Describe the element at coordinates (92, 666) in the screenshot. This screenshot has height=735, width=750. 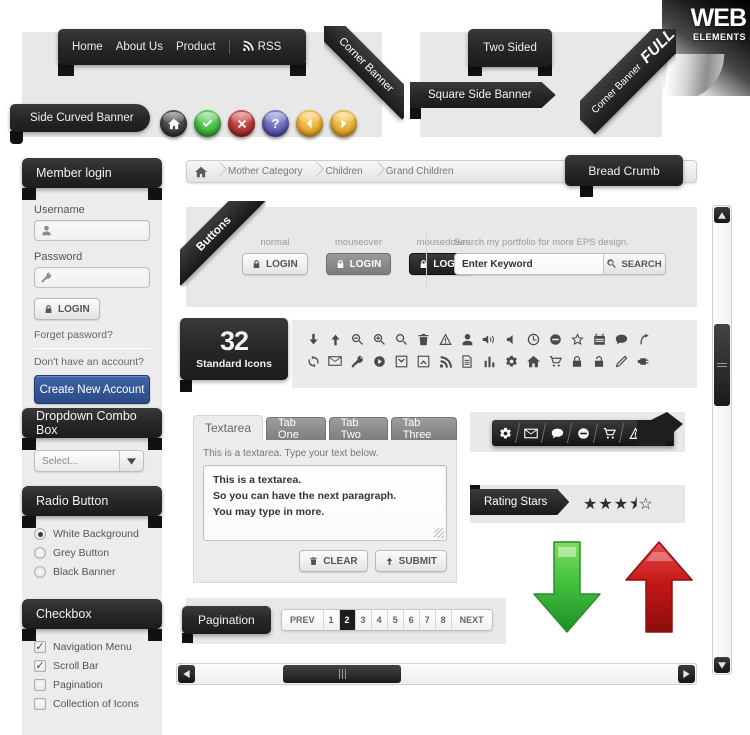
I see `checkbox-option: Scroll Bar` at that location.